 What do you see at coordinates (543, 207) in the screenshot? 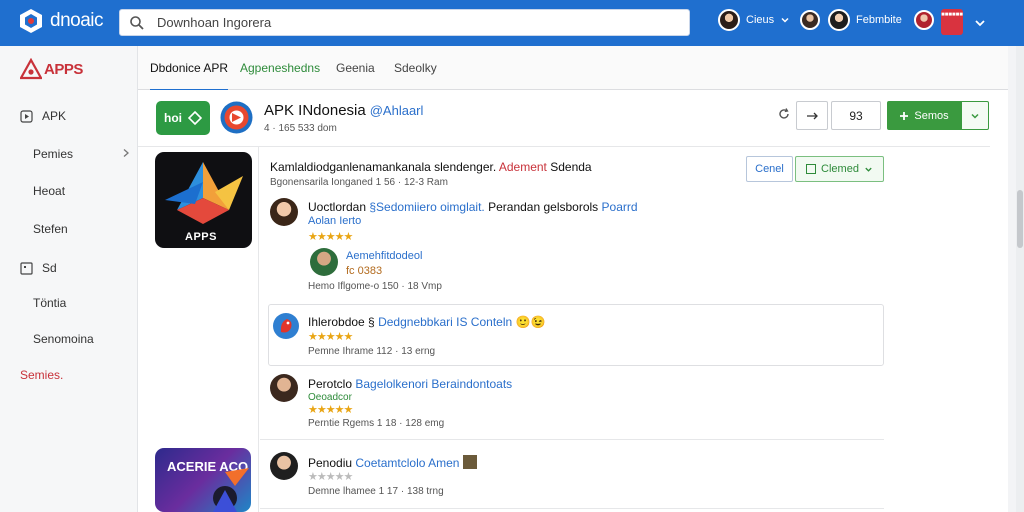
I see `review-text: Perandan gelsborols` at bounding box center [543, 207].